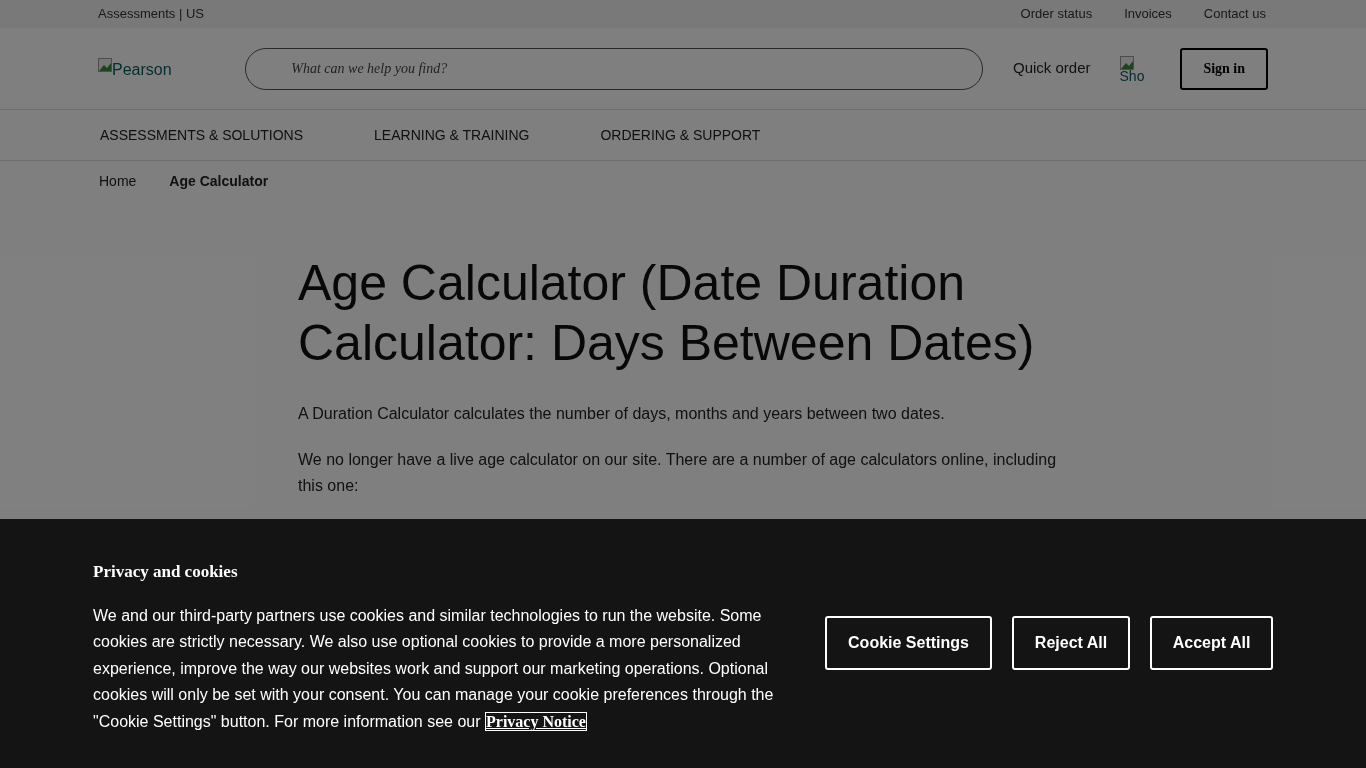 This screenshot has height=768, width=1366. I want to click on cookie-button: Accept All, so click(1211, 643).